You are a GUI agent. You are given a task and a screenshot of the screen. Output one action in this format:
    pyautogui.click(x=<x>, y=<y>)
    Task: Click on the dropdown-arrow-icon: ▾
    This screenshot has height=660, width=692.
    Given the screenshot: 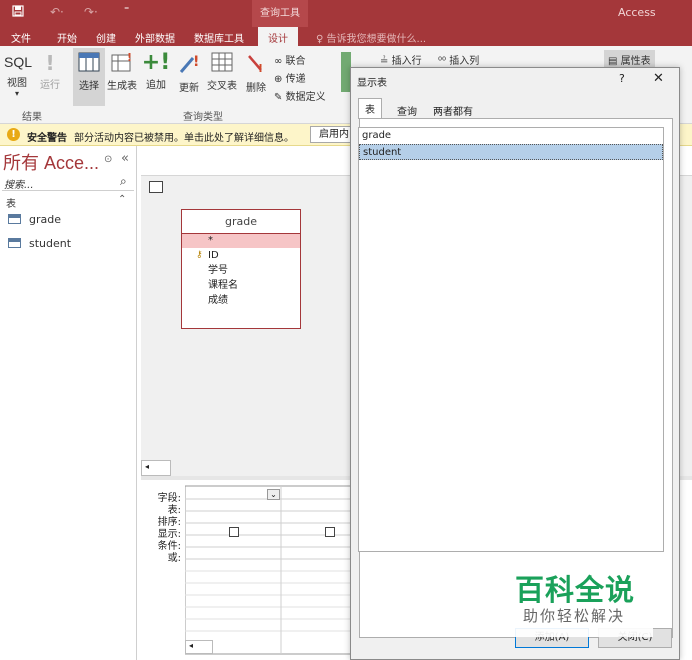 What is the action you would take?
    pyautogui.click(x=16, y=93)
    